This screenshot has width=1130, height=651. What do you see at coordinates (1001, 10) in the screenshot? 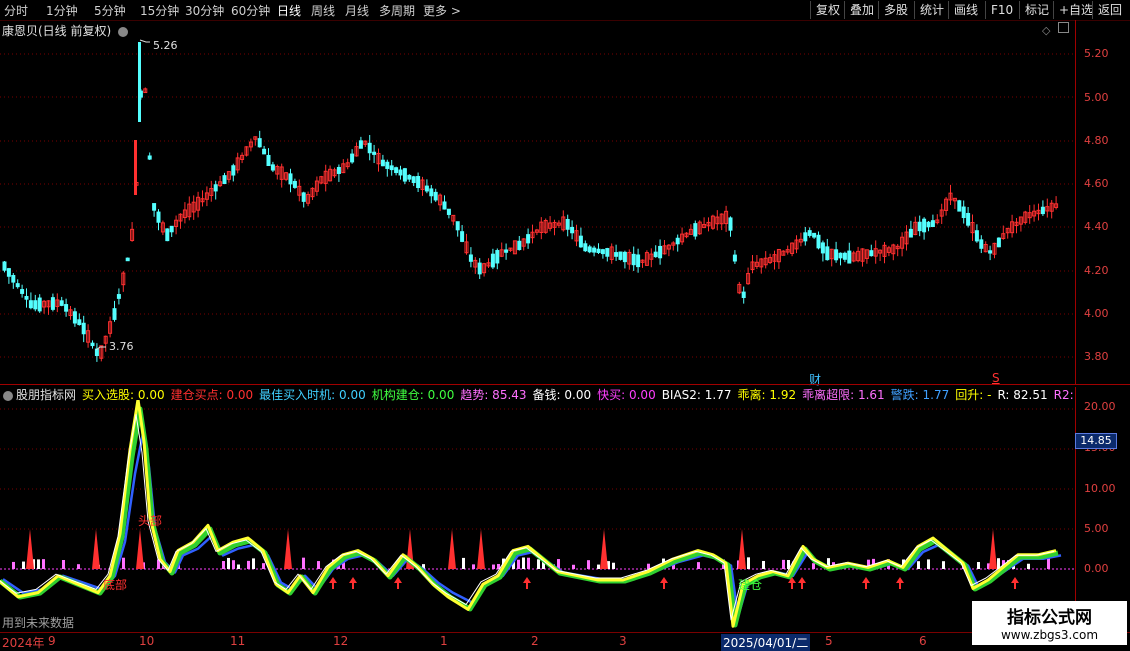
I see `f10-button: F10` at bounding box center [1001, 10].